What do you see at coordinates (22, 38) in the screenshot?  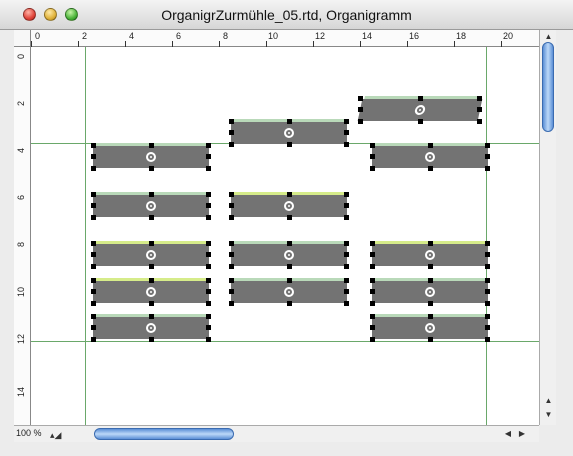 I see `ruler-origin` at bounding box center [22, 38].